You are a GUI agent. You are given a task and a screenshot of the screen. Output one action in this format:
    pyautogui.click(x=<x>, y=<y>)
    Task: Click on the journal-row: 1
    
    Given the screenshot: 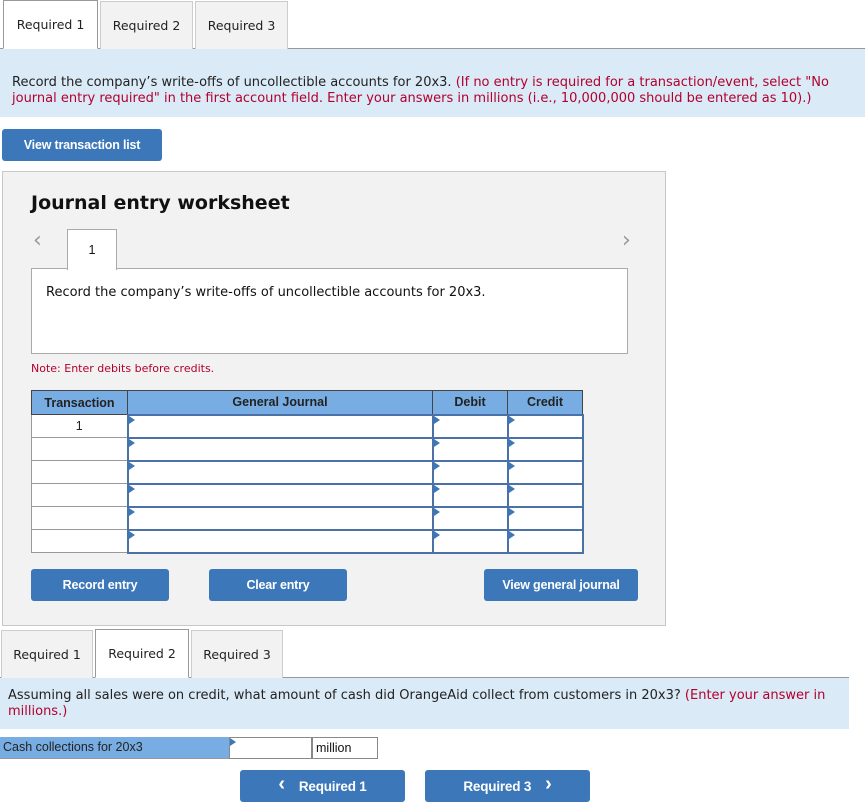 What is the action you would take?
    pyautogui.click(x=307, y=426)
    